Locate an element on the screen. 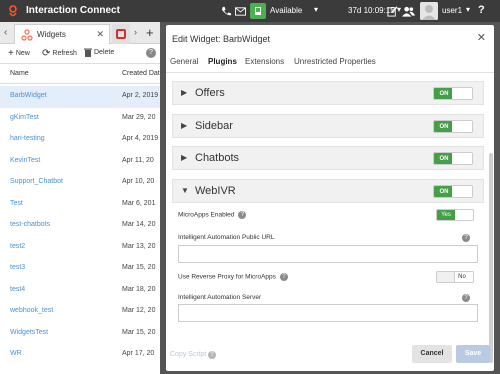  close-tab-icon: ✕ is located at coordinates (100, 34).